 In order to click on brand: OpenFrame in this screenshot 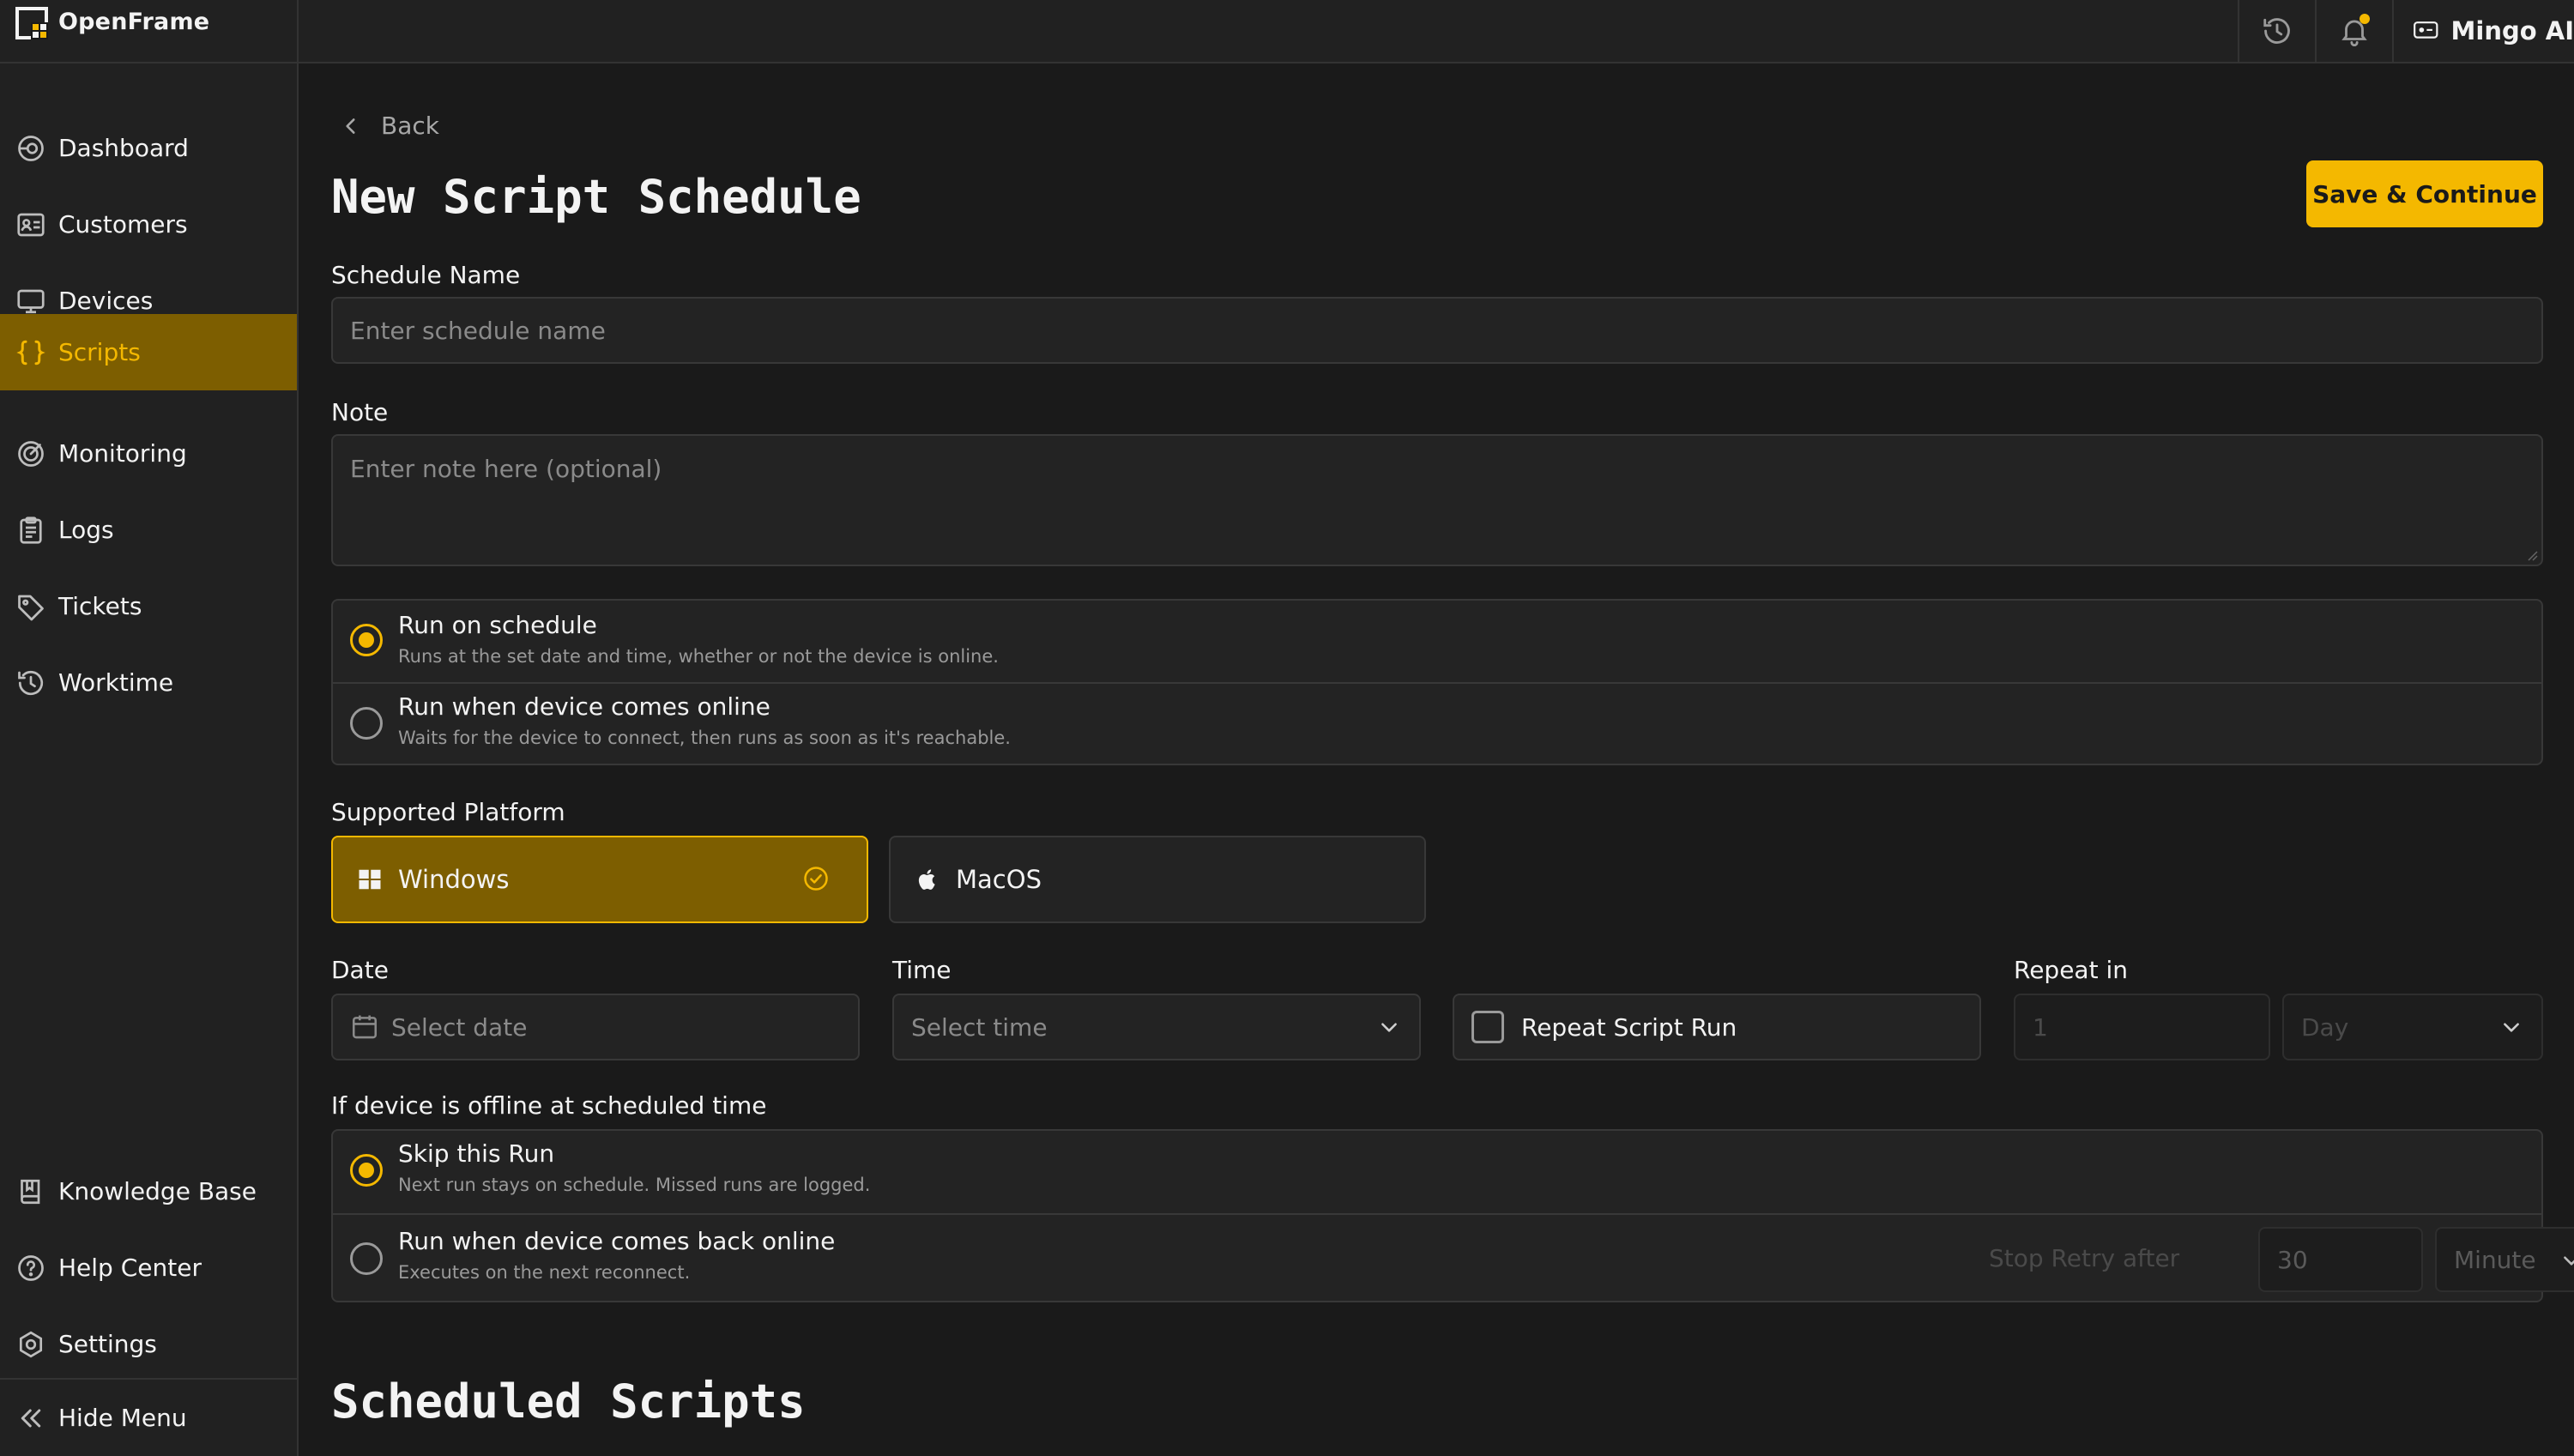, I will do `click(149, 31)`.